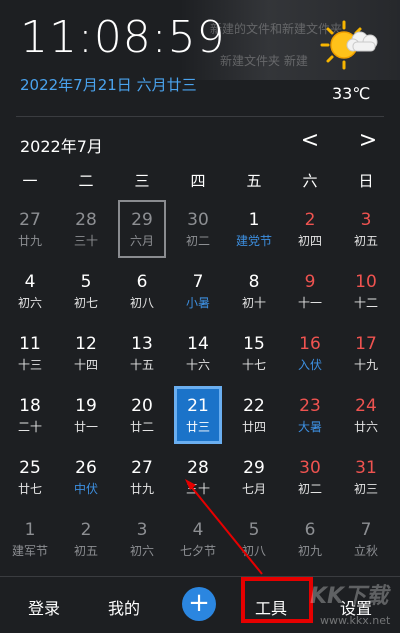  Describe the element at coordinates (29, 551) in the screenshot. I see `lunar-label: 建军节` at that location.